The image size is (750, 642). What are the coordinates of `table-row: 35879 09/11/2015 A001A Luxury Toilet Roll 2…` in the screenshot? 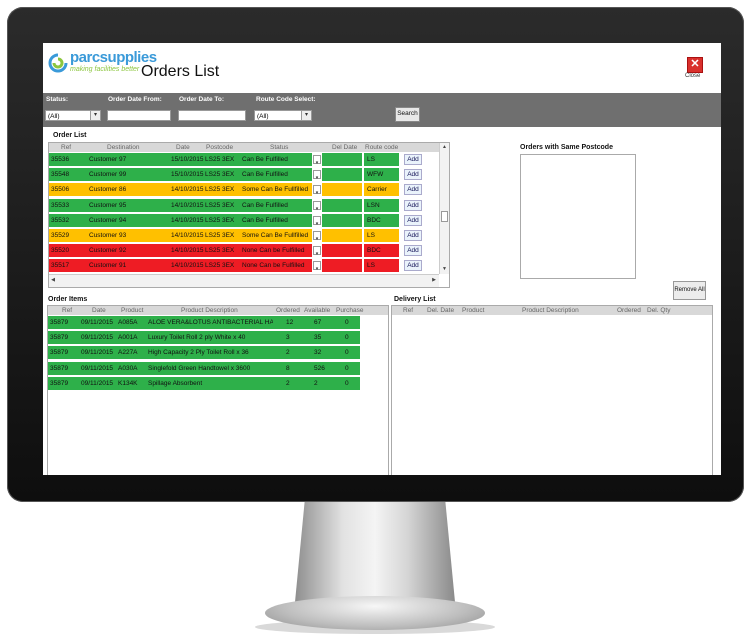 It's located at (204, 338).